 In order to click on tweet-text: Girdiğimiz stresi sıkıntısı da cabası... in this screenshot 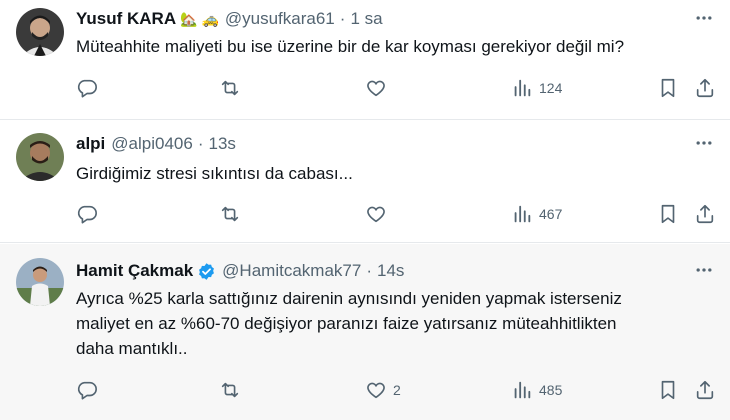, I will do `click(214, 173)`.